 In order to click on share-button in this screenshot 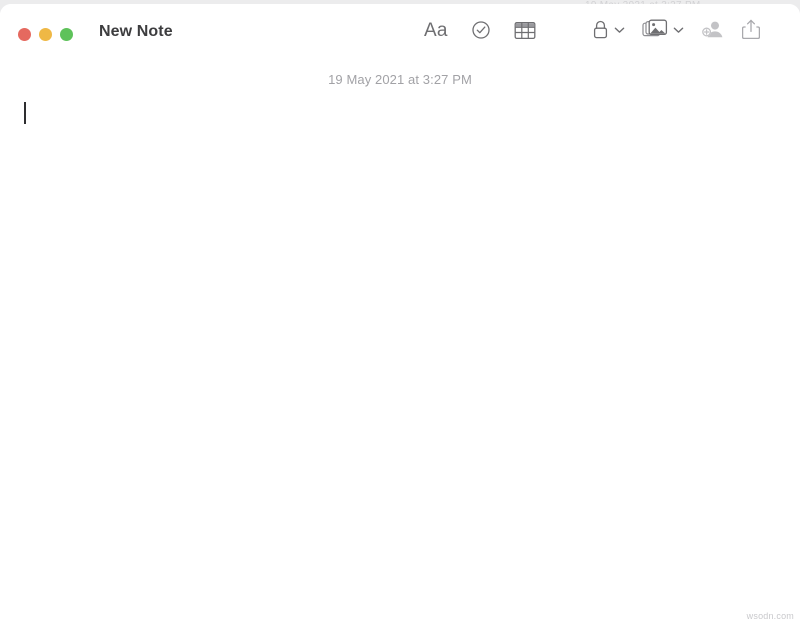, I will do `click(751, 29)`.